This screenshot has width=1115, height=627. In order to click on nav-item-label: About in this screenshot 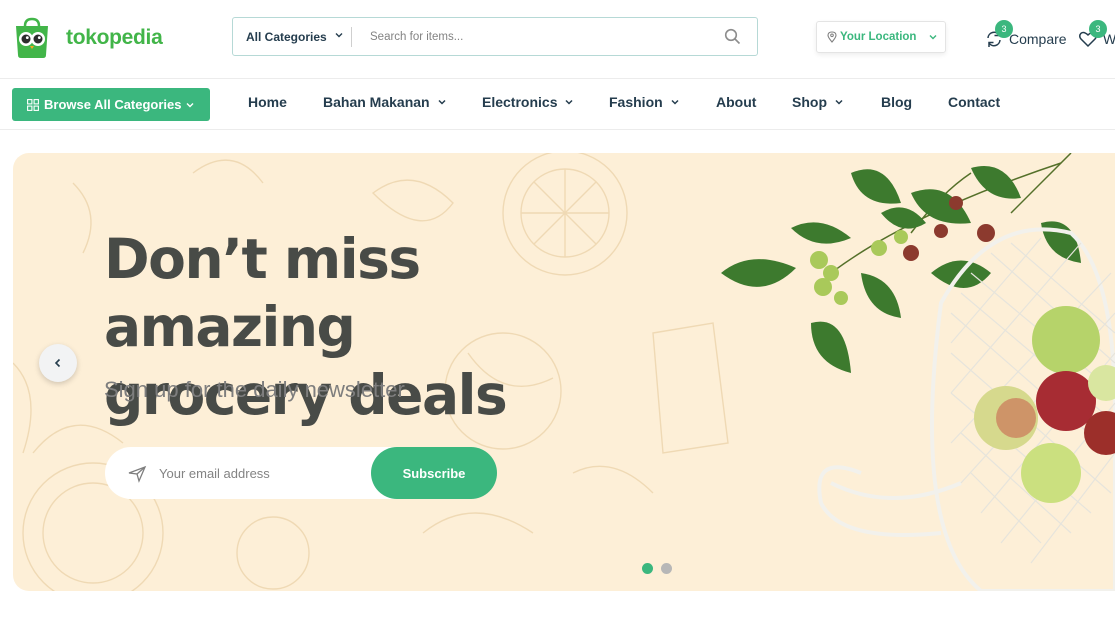, I will do `click(736, 102)`.